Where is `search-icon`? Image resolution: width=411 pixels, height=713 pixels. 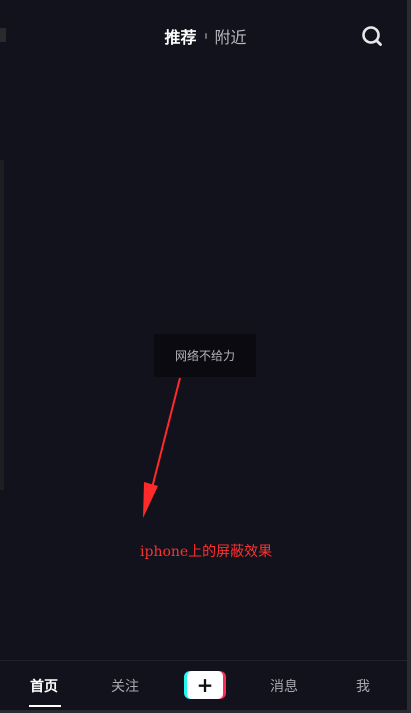
search-icon is located at coordinates (372, 36).